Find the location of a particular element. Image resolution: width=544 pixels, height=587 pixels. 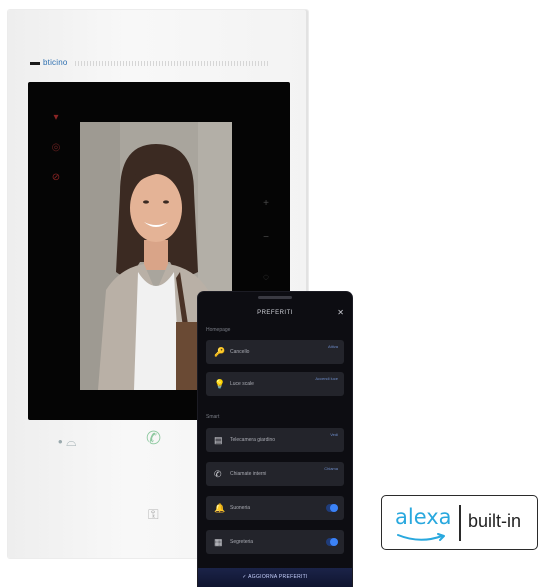

phone-notch is located at coordinates (275, 297).